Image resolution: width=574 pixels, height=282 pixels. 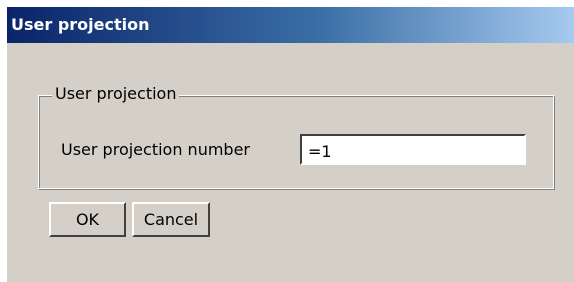 What do you see at coordinates (155, 149) in the screenshot?
I see `user-projection-number-label: User projection number` at bounding box center [155, 149].